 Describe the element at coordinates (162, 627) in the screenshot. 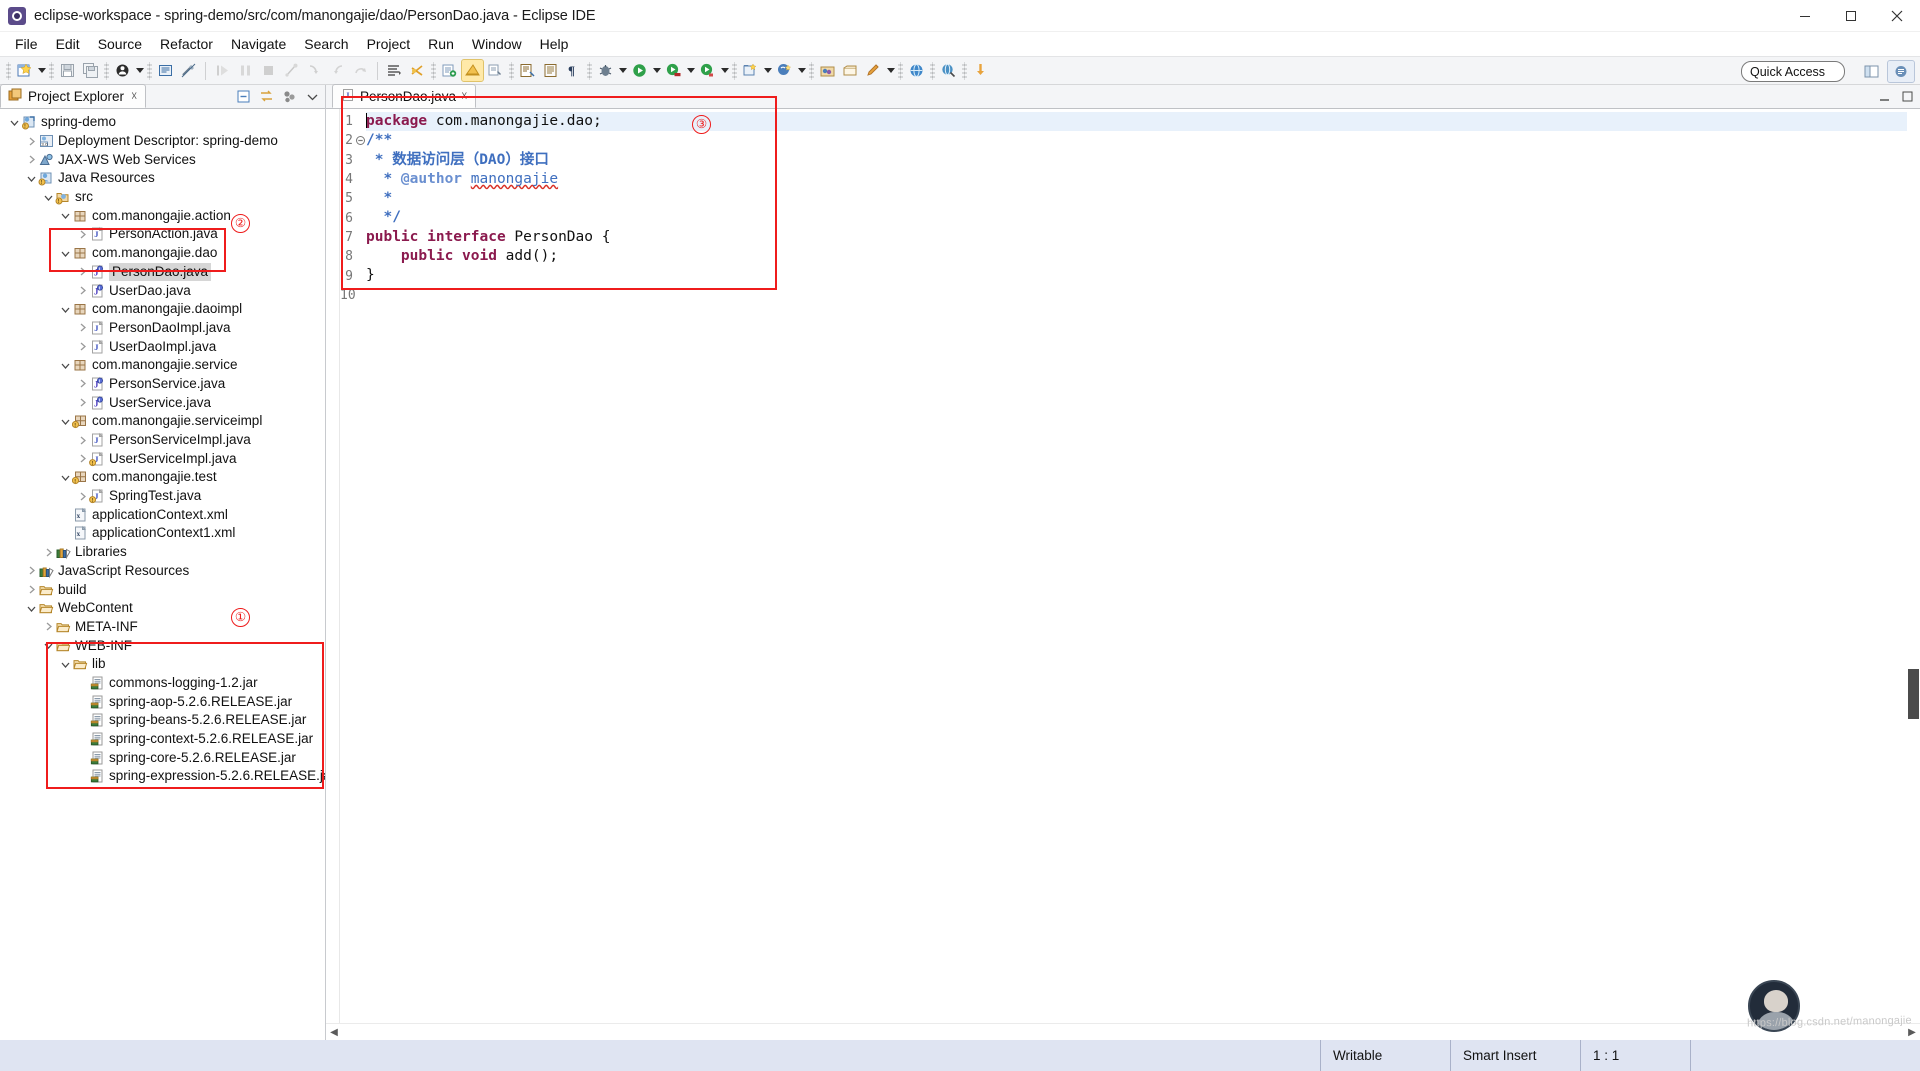

I see `tree-item: META-INF` at that location.